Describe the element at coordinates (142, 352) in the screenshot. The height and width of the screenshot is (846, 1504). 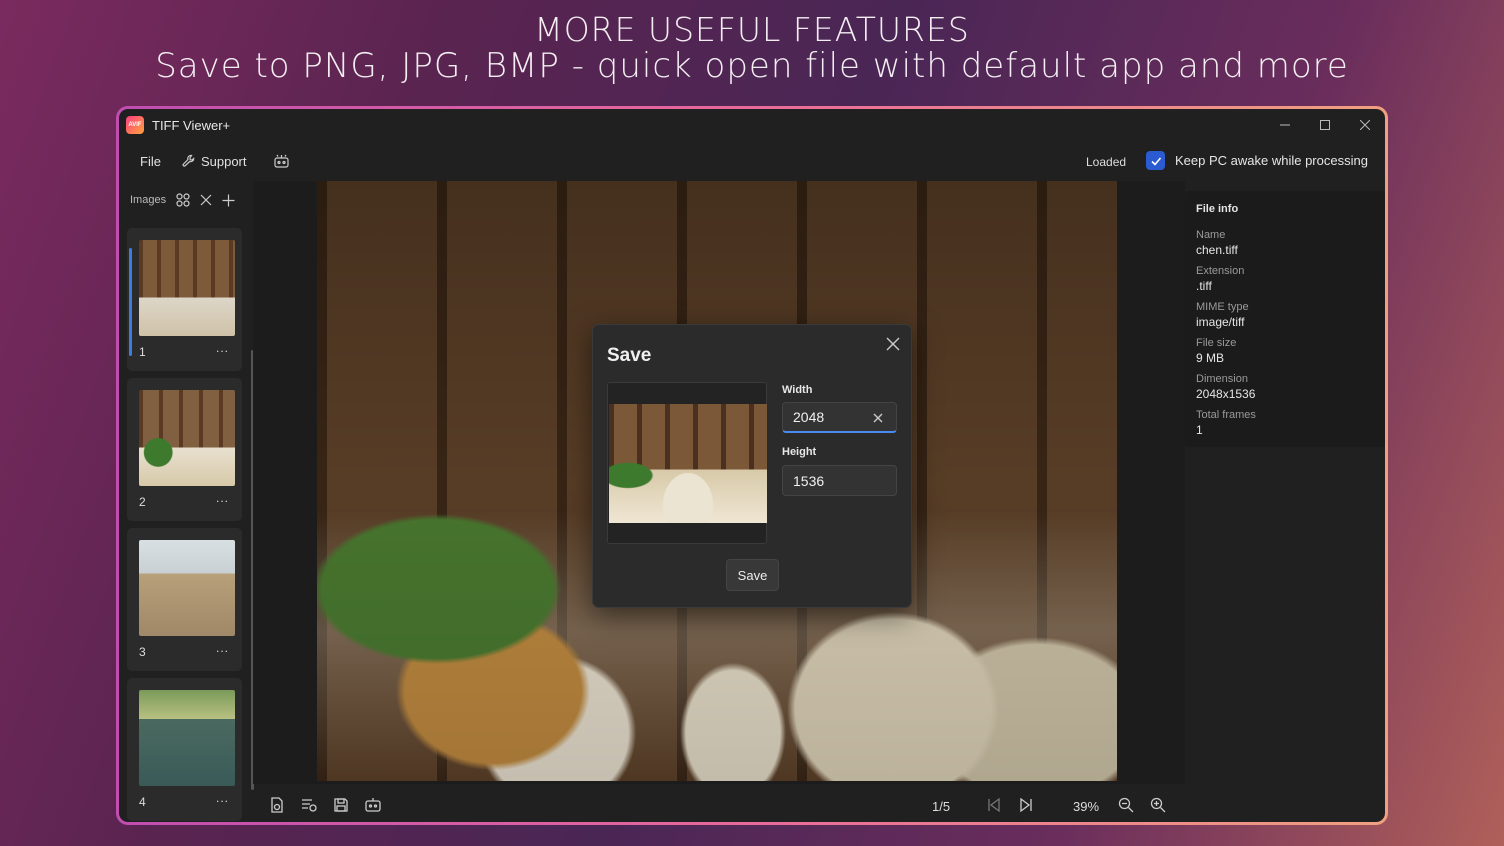
I see `thumbnail-number: 1` at that location.